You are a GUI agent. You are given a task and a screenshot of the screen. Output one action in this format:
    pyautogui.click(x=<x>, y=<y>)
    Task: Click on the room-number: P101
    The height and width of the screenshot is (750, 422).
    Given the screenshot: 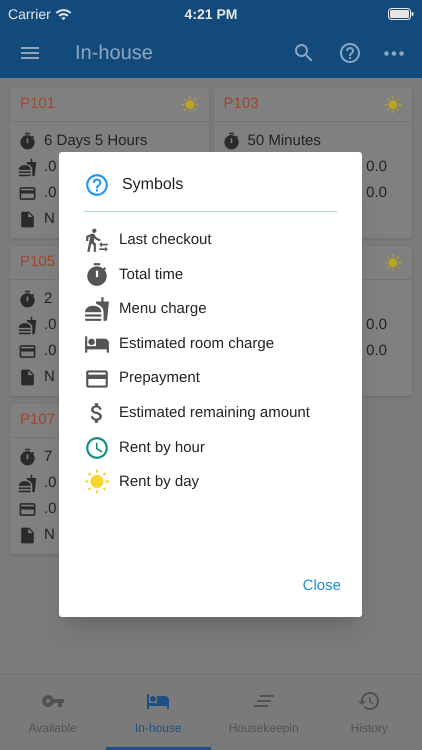 What is the action you would take?
    pyautogui.click(x=38, y=104)
    